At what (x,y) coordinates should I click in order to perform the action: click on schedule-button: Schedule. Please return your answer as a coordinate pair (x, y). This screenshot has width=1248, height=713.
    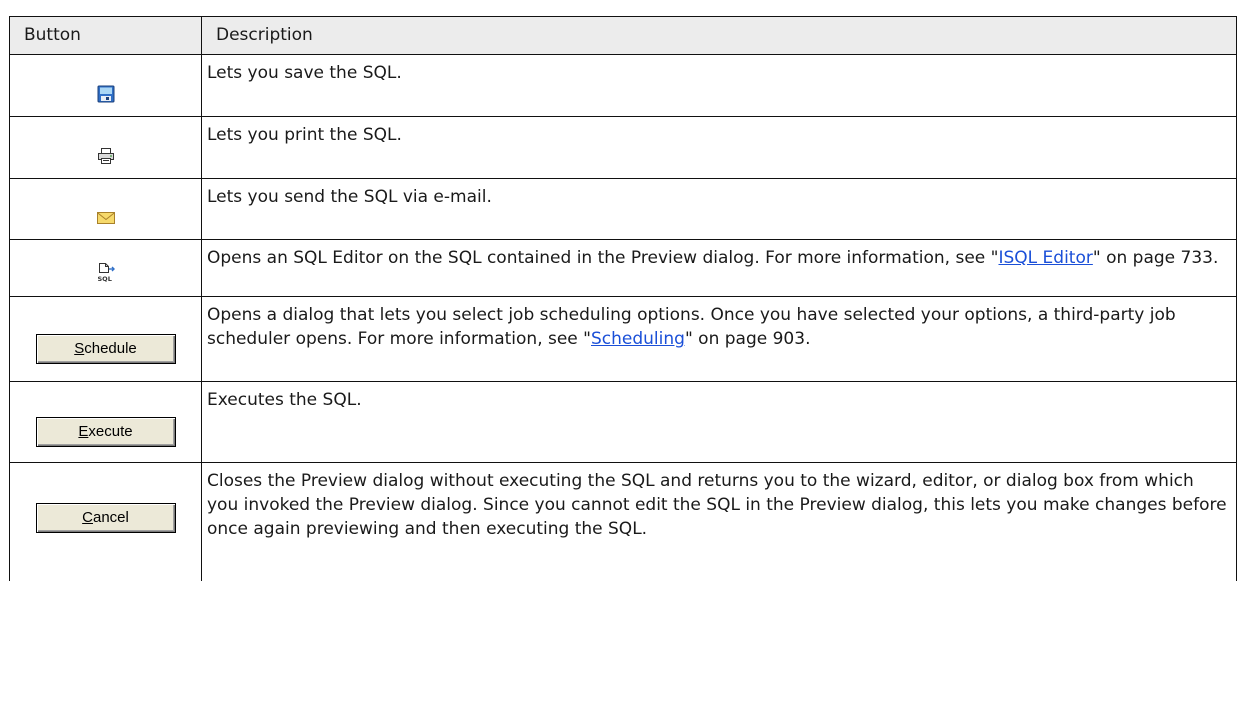
    Looking at the image, I should click on (105, 349).